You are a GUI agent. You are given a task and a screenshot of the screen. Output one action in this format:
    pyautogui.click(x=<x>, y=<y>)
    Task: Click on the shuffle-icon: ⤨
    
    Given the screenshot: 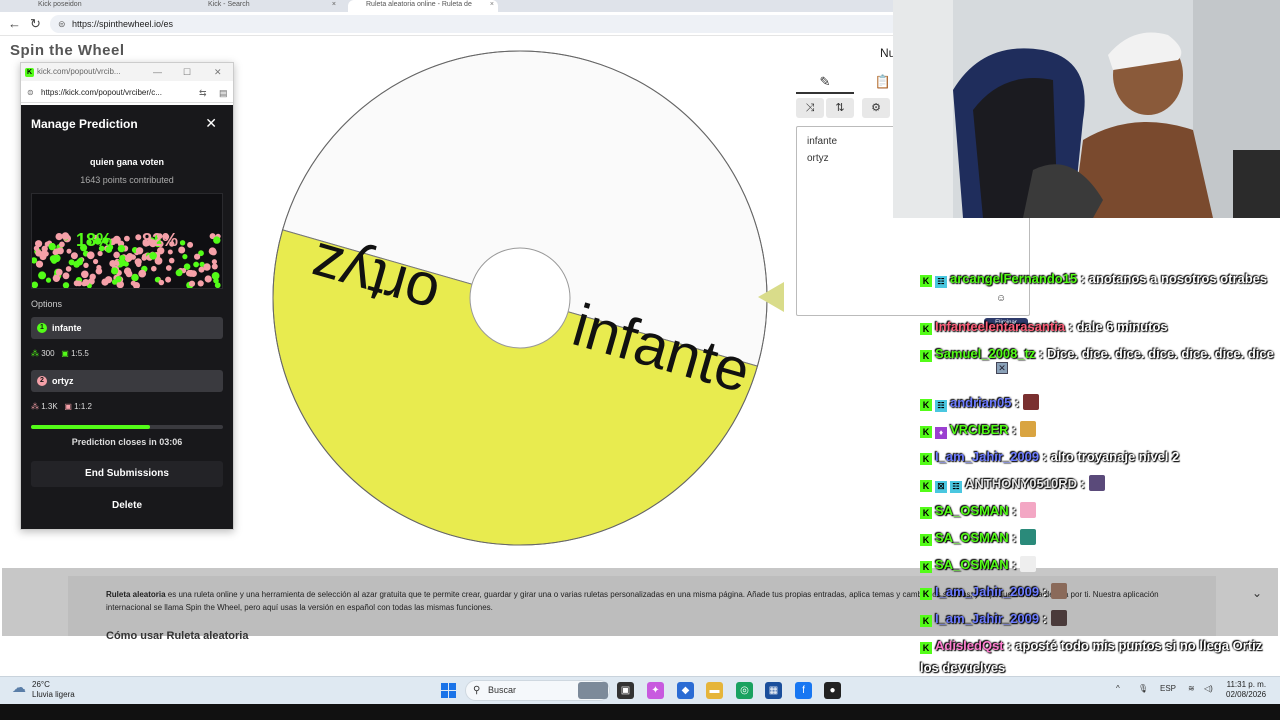 What is the action you would take?
    pyautogui.click(x=810, y=108)
    